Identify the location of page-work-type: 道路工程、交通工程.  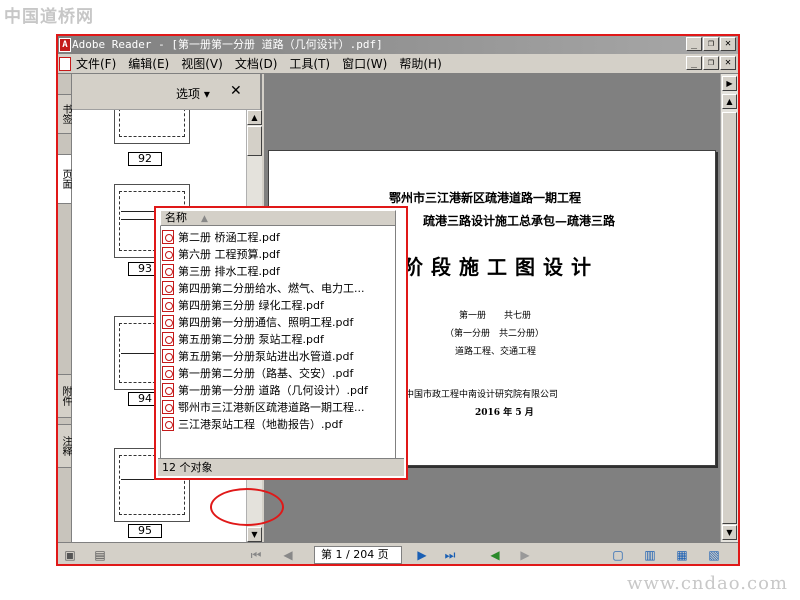
(496, 352).